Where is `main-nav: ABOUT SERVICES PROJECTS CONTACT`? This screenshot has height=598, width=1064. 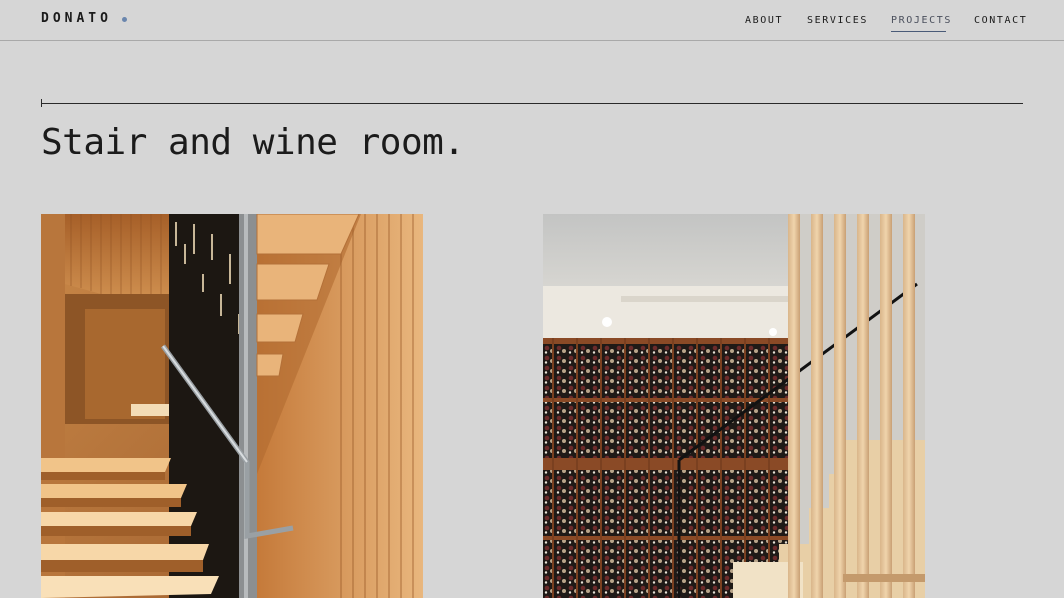 main-nav: ABOUT SERVICES PROJECTS CONTACT is located at coordinates (532, 25).